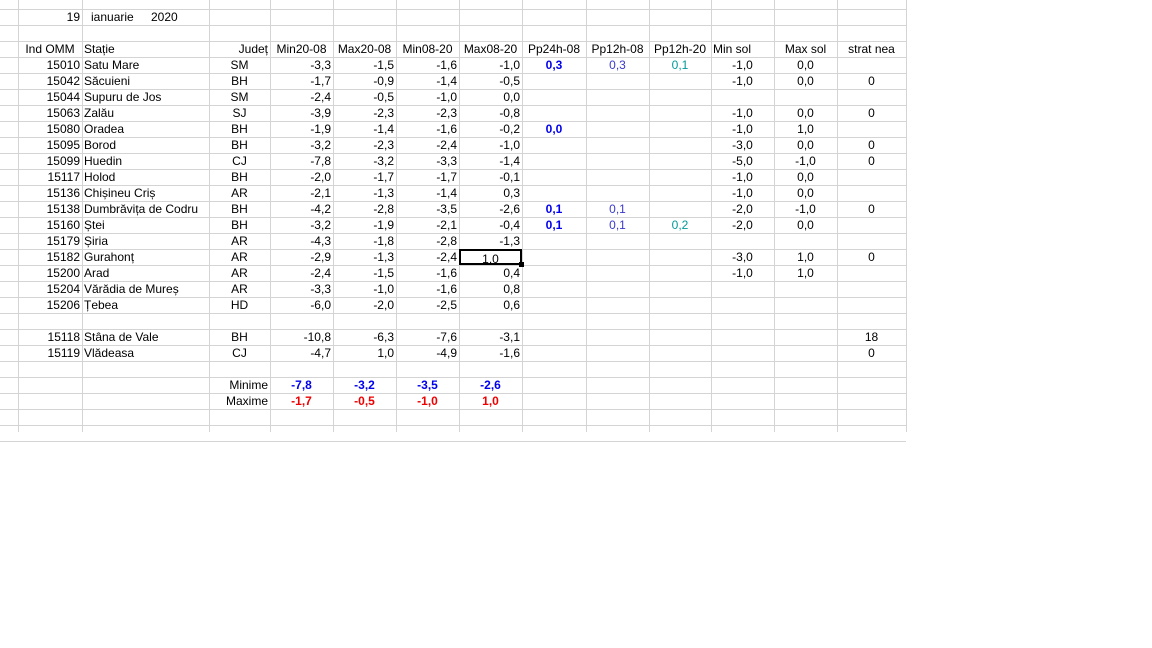 The width and height of the screenshot is (1152, 648). I want to click on cell-ind-omm: 15080, so click(50, 129).